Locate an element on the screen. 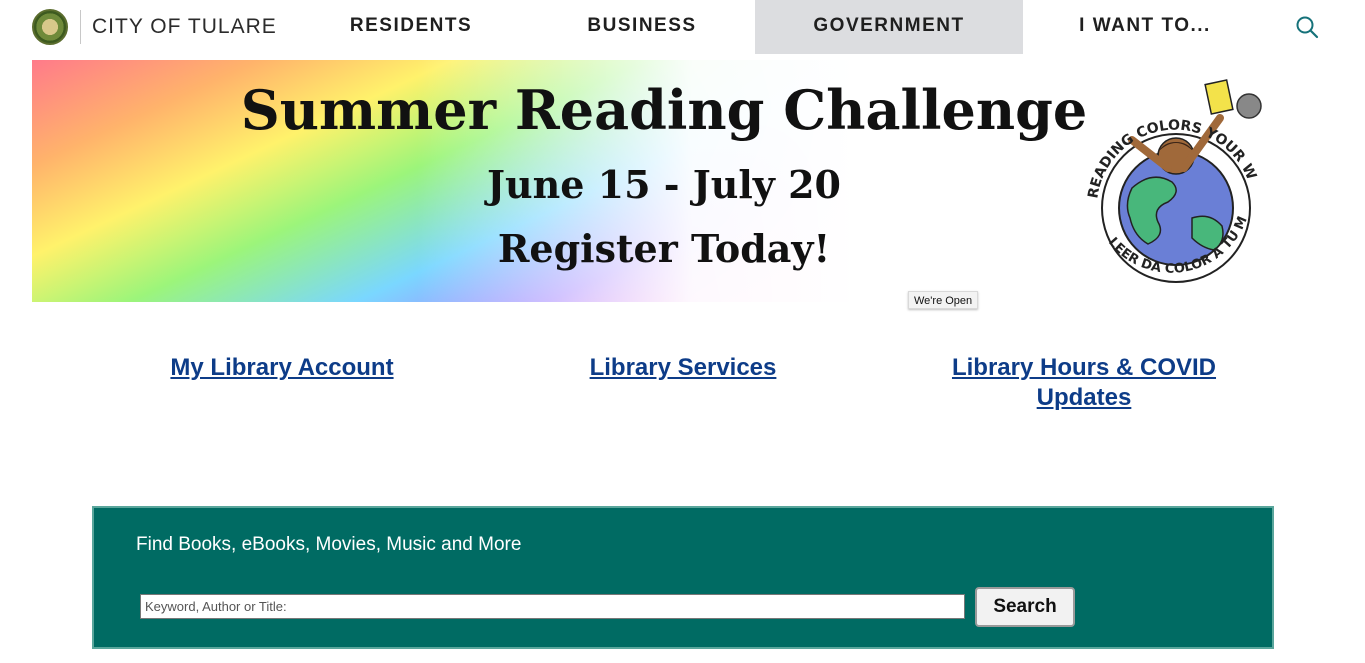 The image size is (1365, 663). my-library-account-link: My Library Account is located at coordinates (282, 368).